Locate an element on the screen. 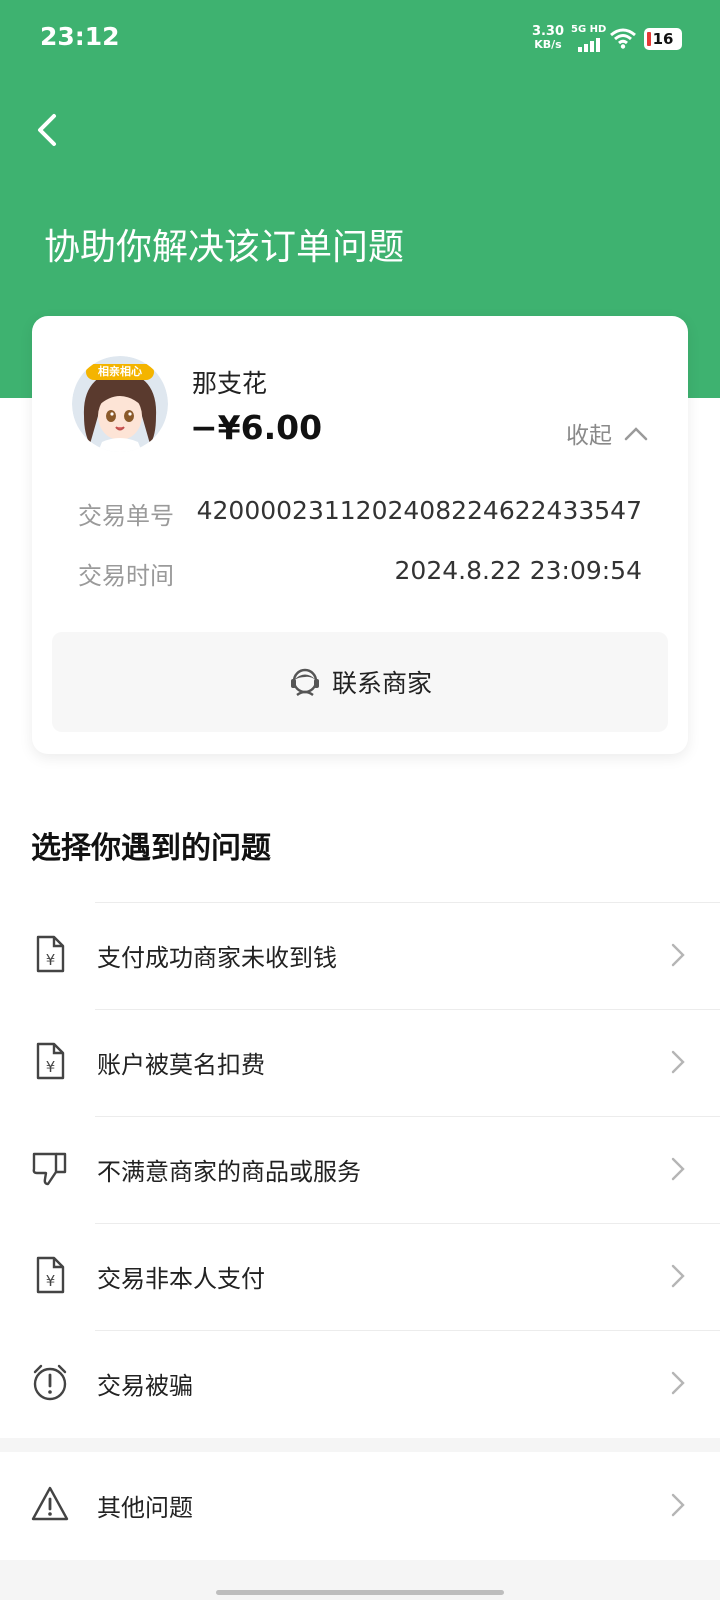 This screenshot has width=720, height=1600. contact-merchant-button: 联系商家 is located at coordinates (360, 682).